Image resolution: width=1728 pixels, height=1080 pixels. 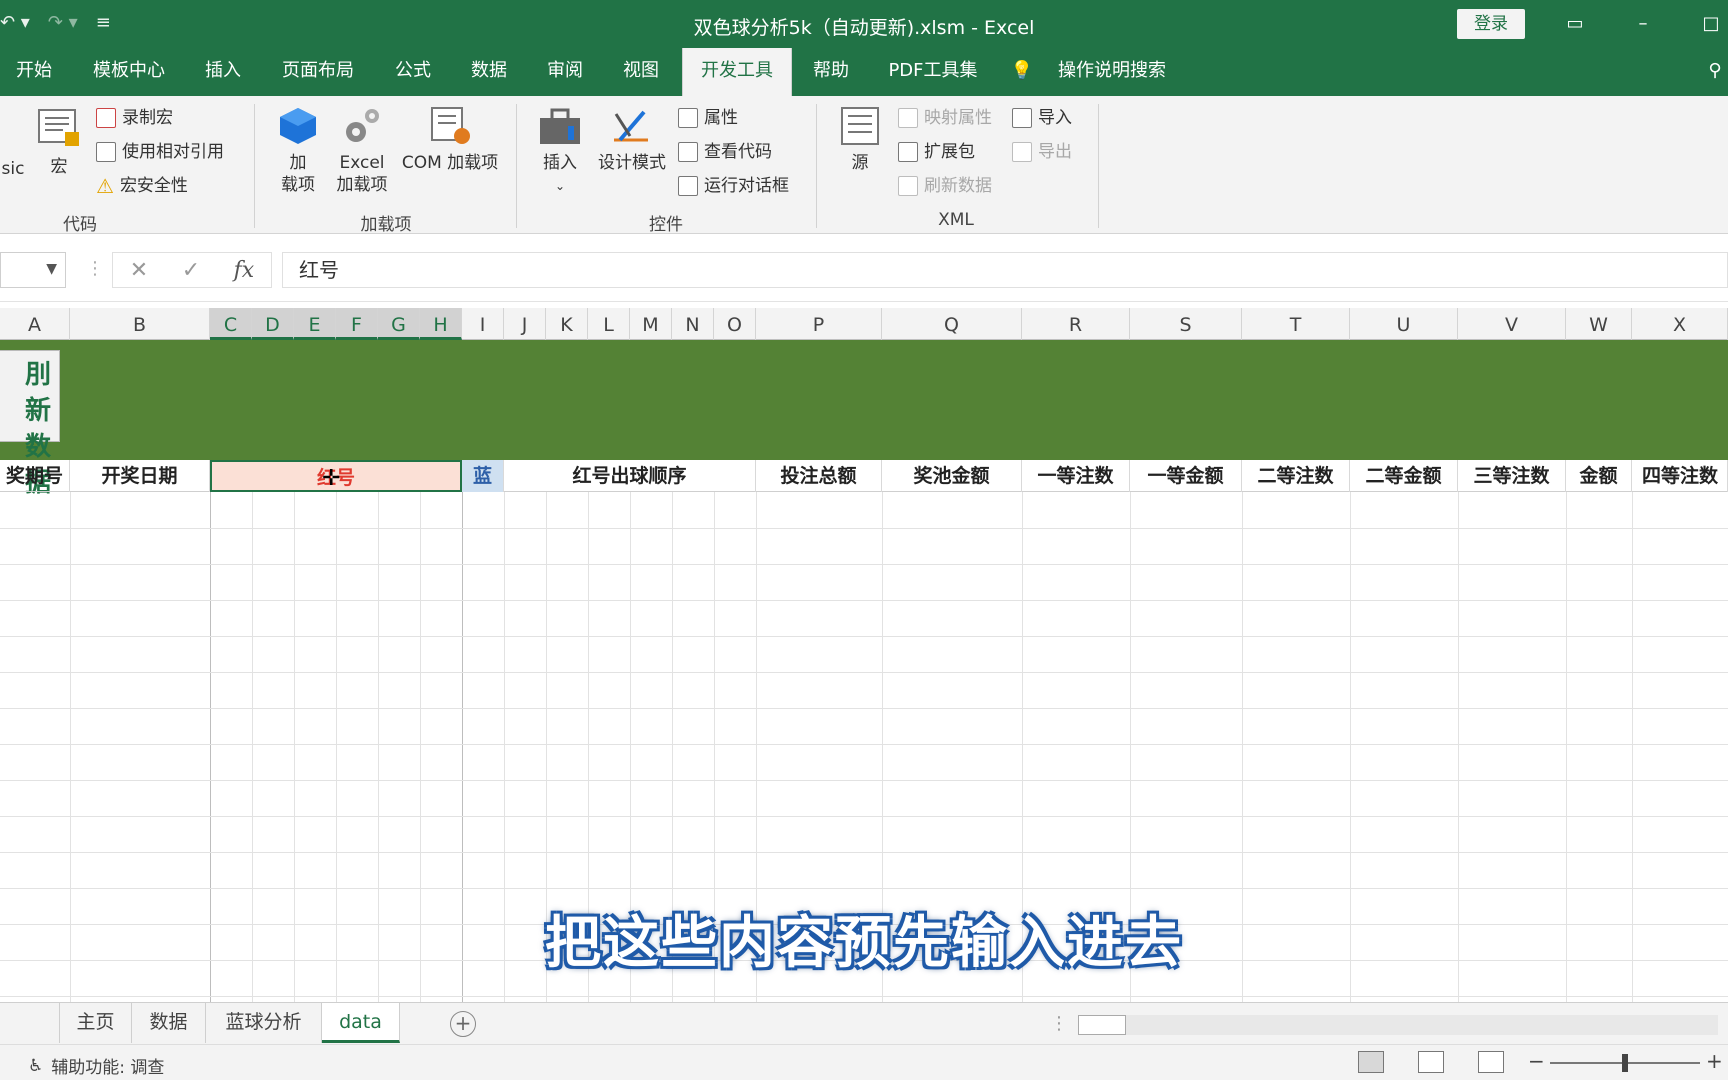 What do you see at coordinates (1005, 270) in the screenshot?
I see `formula-input: 红号` at bounding box center [1005, 270].